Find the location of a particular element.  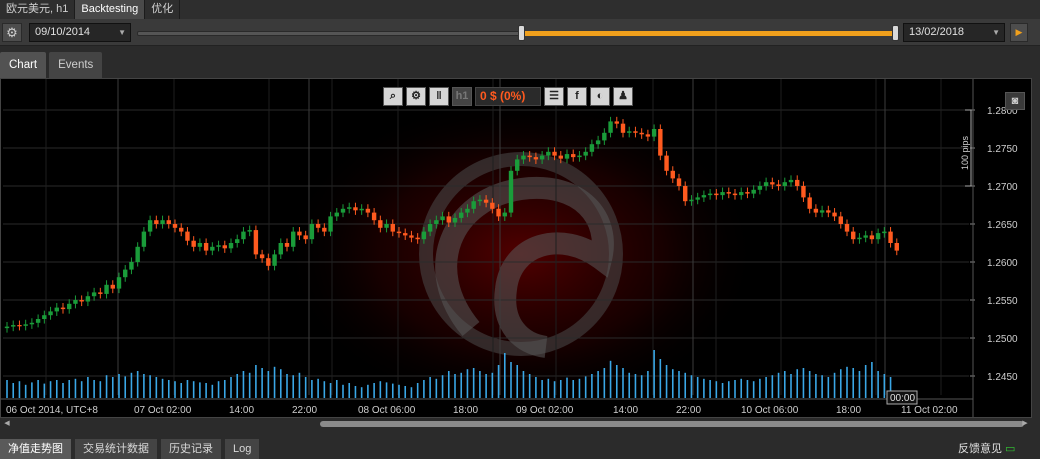

tab-trade-statistics: 交易统计数据 is located at coordinates (116, 449).